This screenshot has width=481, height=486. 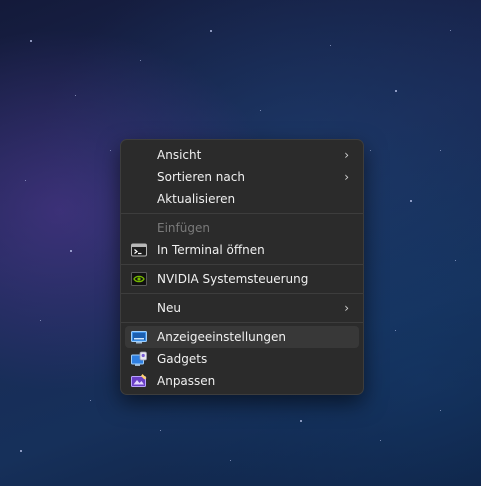 I want to click on menu-item-label: In Terminal öffnen, so click(x=211, y=250).